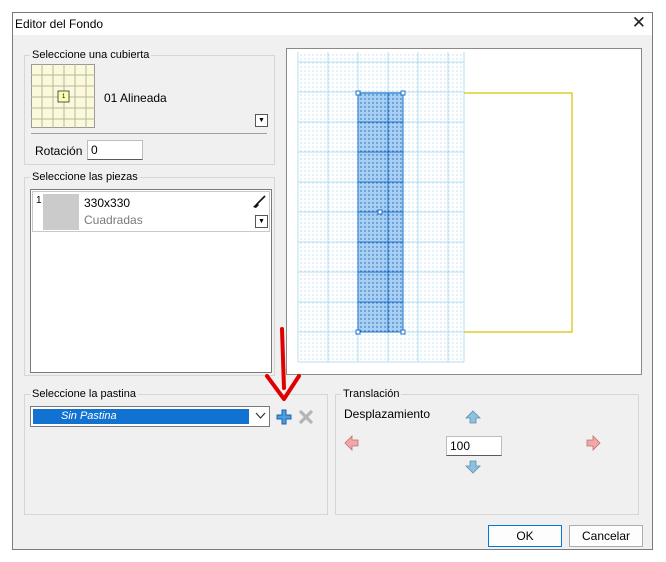 The width and height of the screenshot is (666, 562). Describe the element at coordinates (525, 536) in the screenshot. I see `ok-button: OK` at that location.